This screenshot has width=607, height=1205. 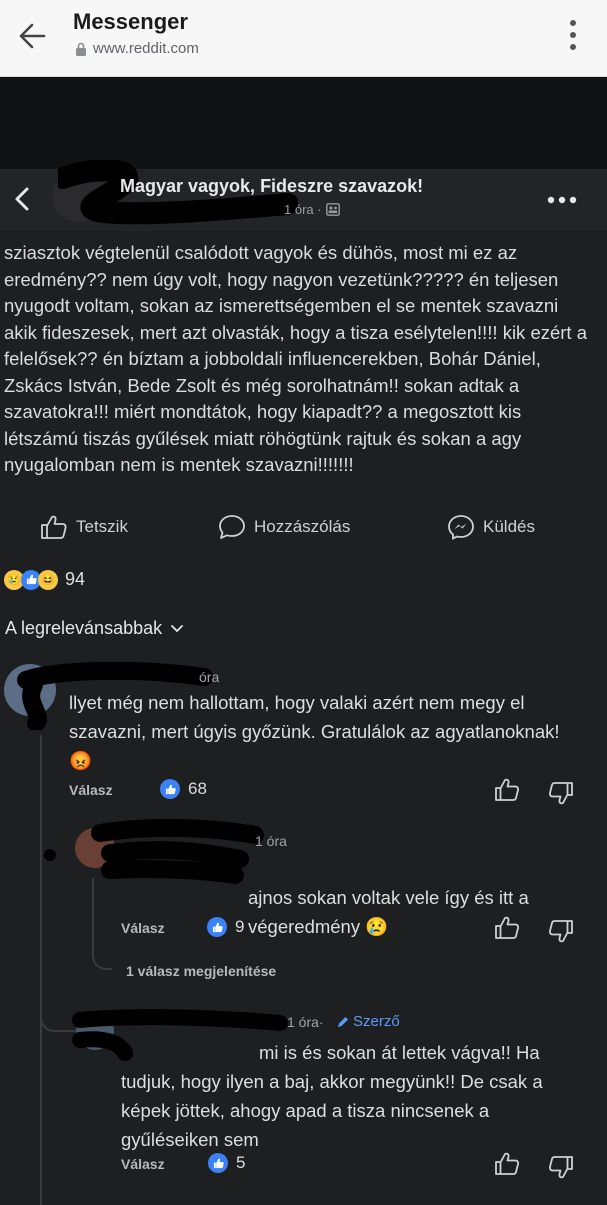 I want to click on thread-connector, so click(x=102, y=924).